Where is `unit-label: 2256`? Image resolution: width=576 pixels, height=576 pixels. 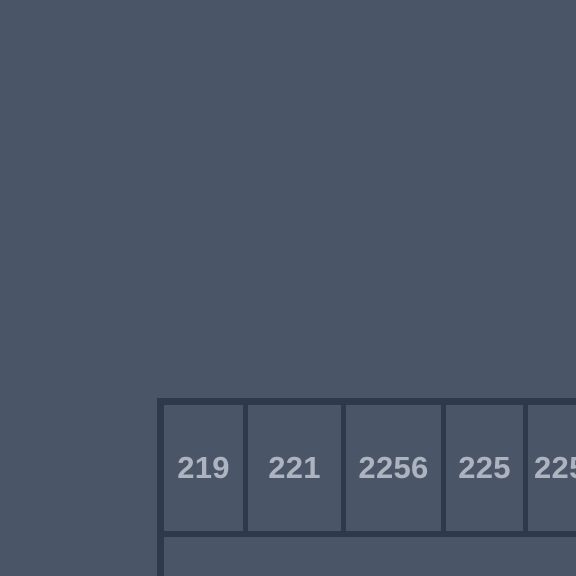
unit-label: 2256 is located at coordinates (393, 467).